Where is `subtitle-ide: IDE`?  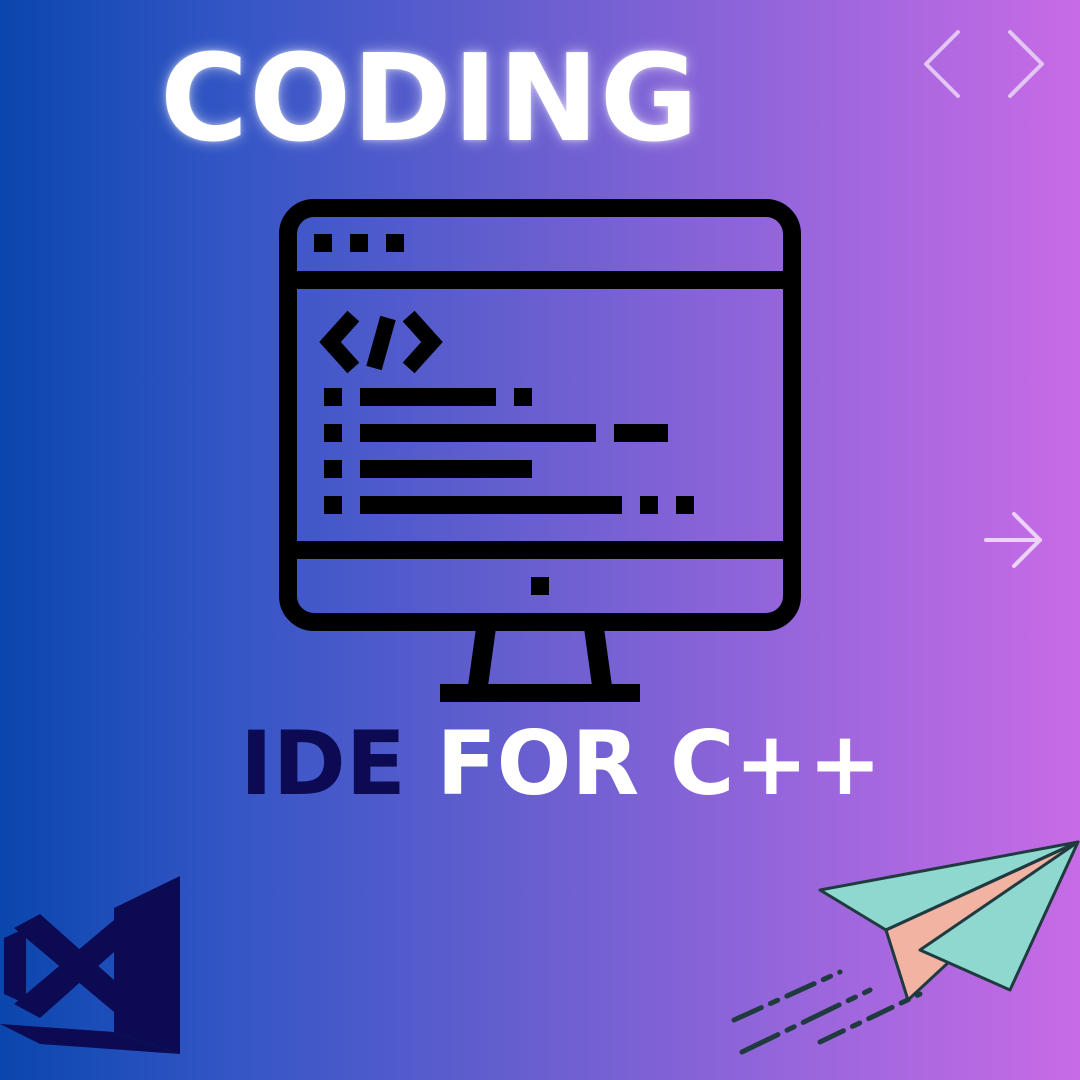 subtitle-ide: IDE is located at coordinates (323, 763).